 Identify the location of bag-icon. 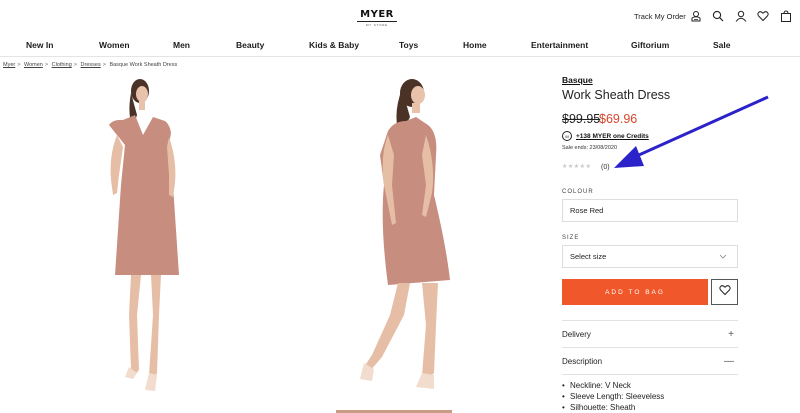
(786, 16).